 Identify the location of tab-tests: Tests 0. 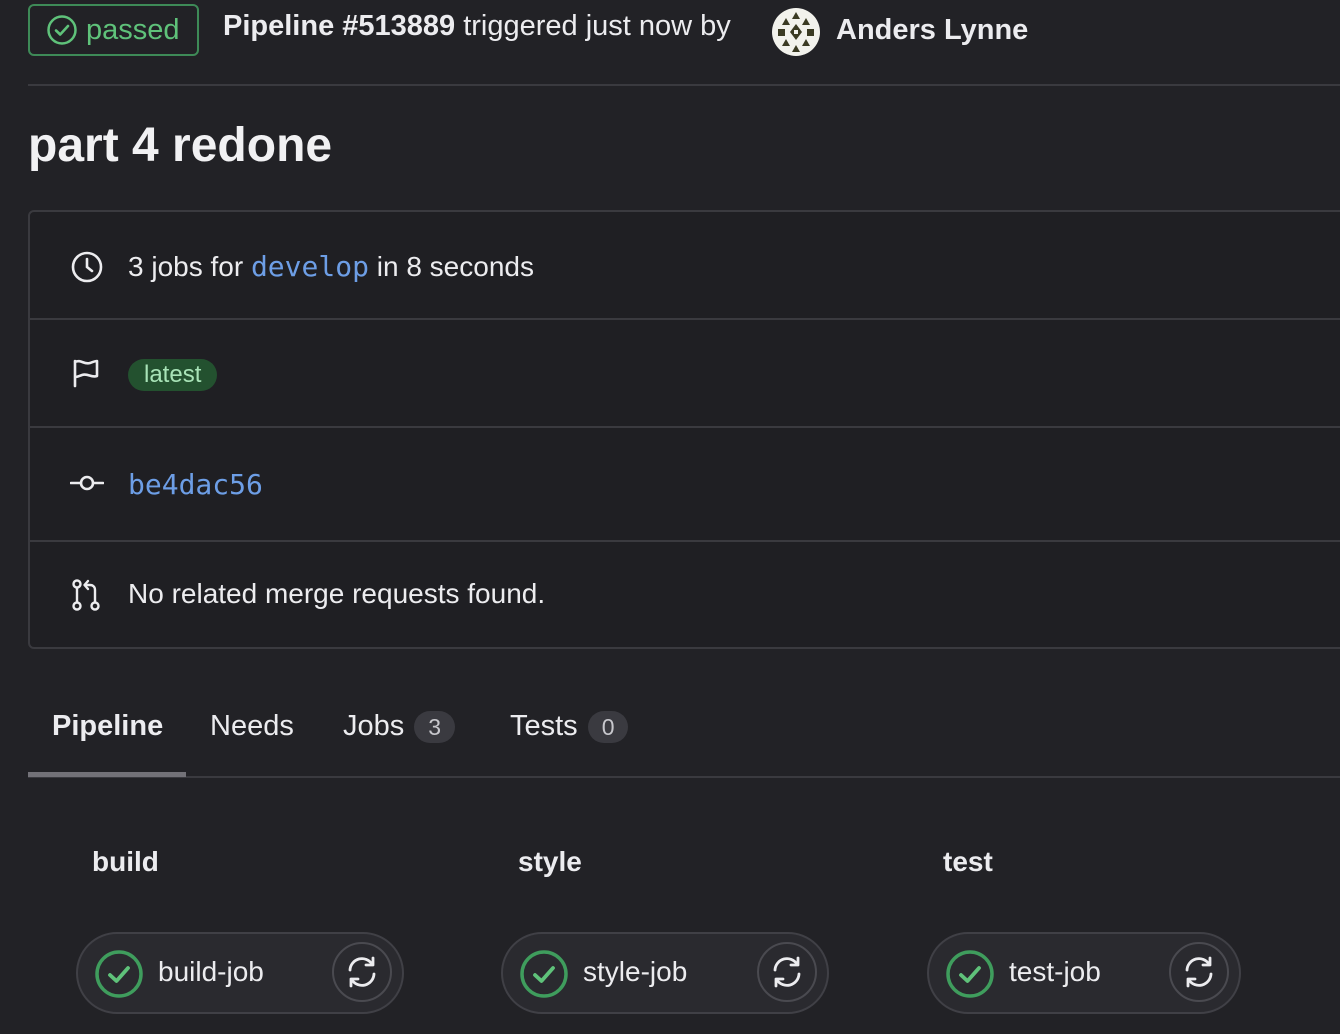
(569, 726).